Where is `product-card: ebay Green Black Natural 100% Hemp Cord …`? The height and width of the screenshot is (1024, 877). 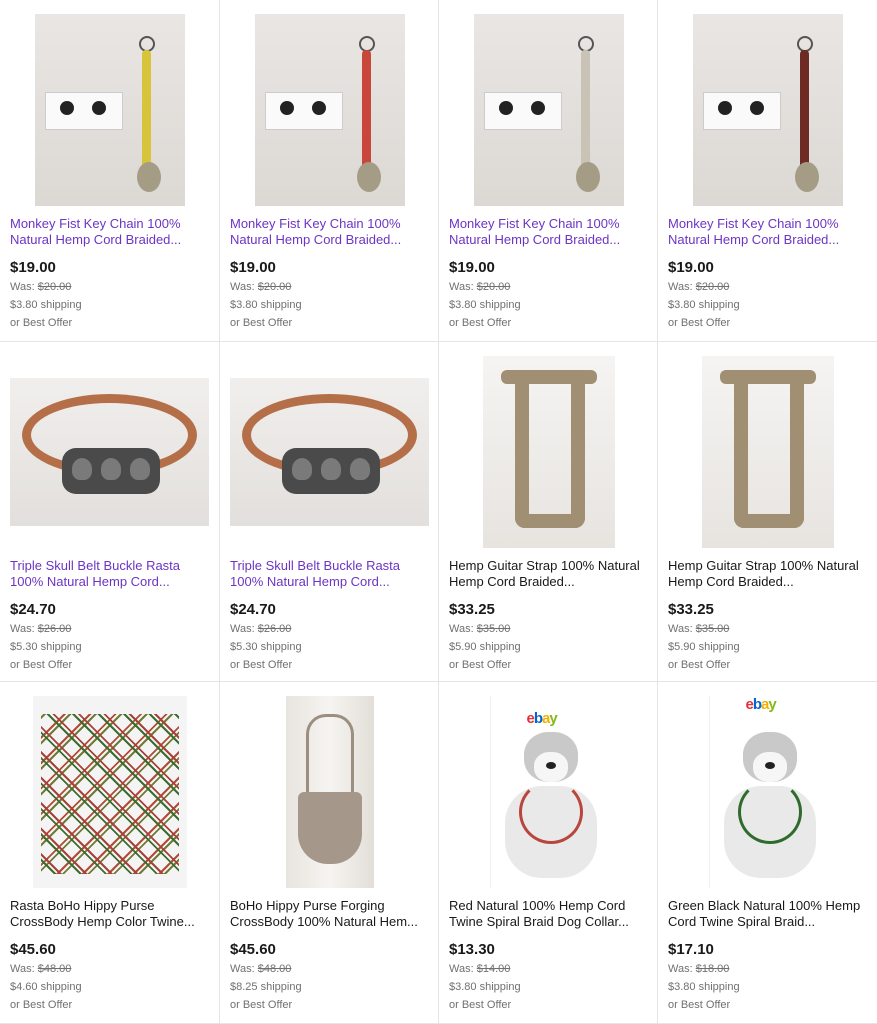 product-card: ebay Green Black Natural 100% Hemp Cord … is located at coordinates (767, 853).